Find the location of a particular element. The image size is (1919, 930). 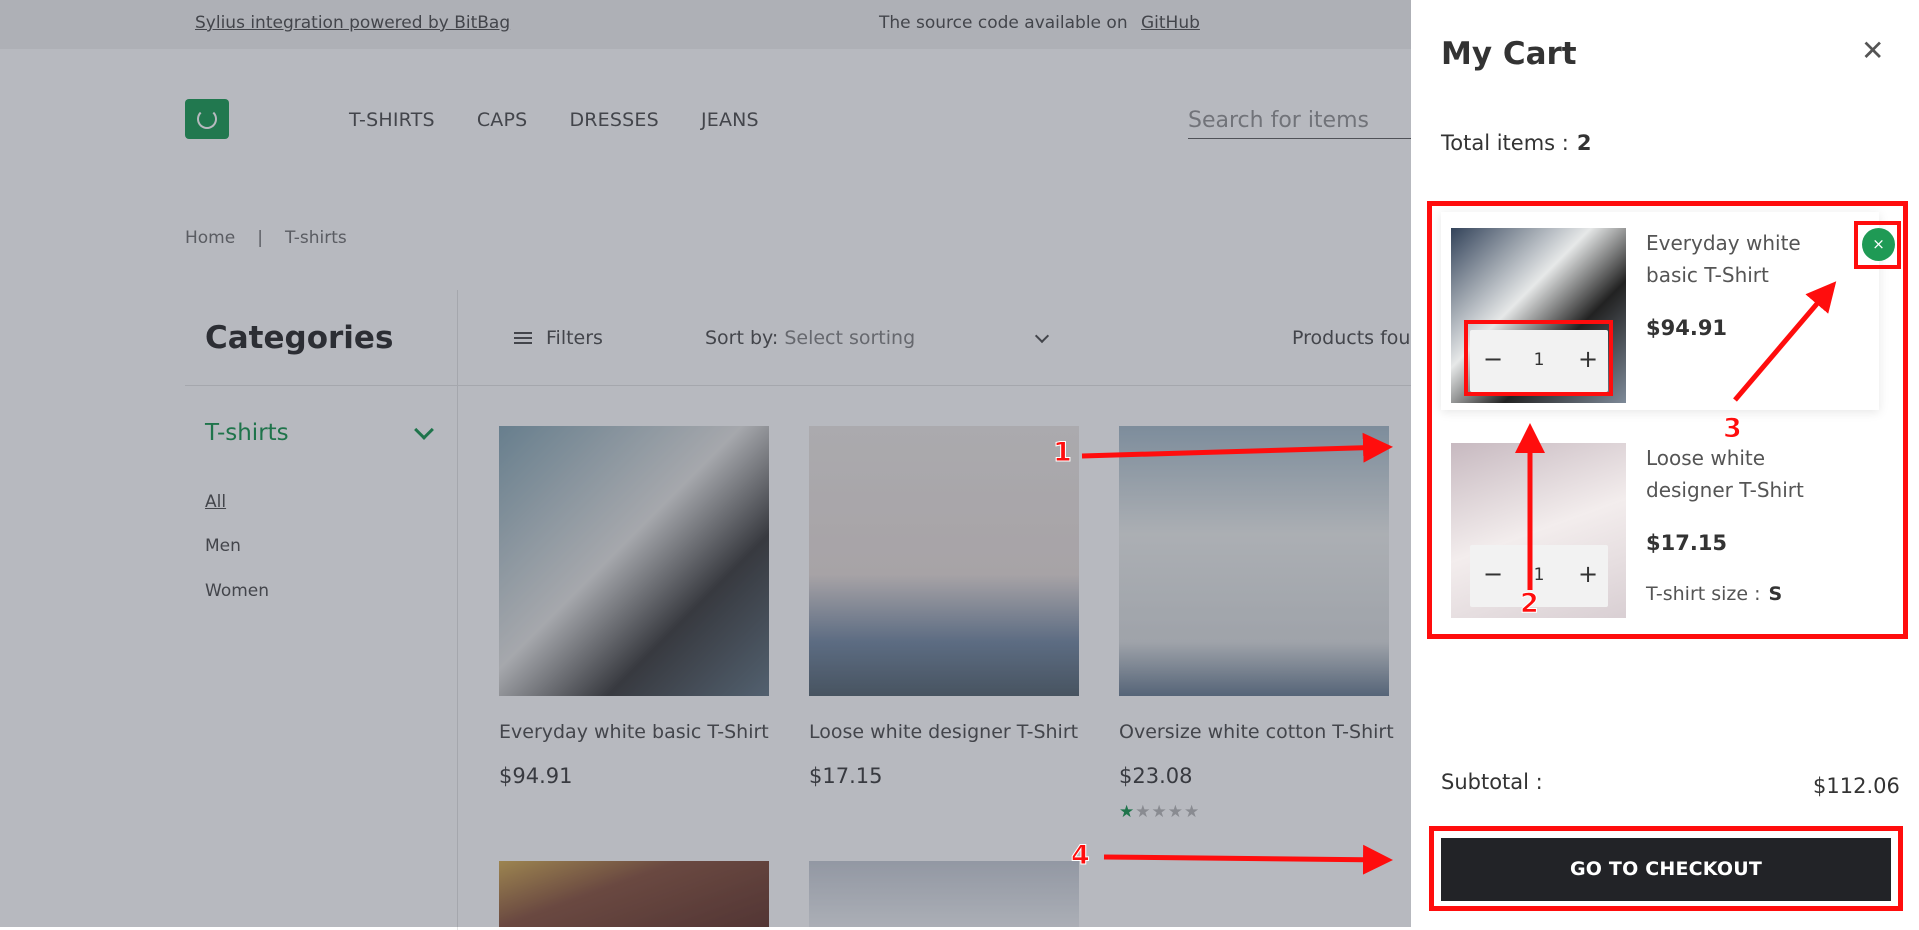

subtotal-value: $112.06 is located at coordinates (1856, 786).